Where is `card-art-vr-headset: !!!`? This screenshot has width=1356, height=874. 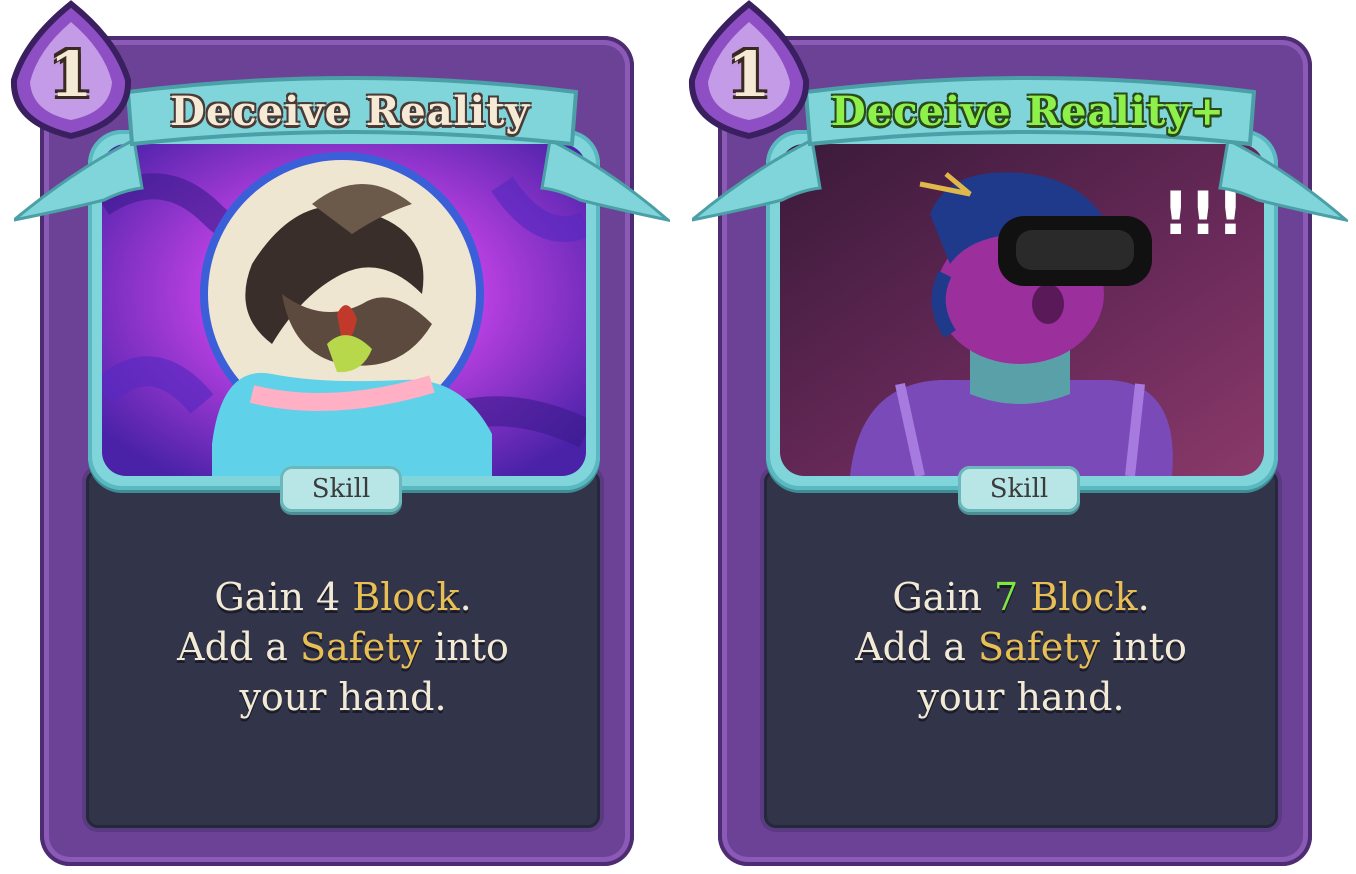
card-art-vr-headset: !!! is located at coordinates (1022, 310).